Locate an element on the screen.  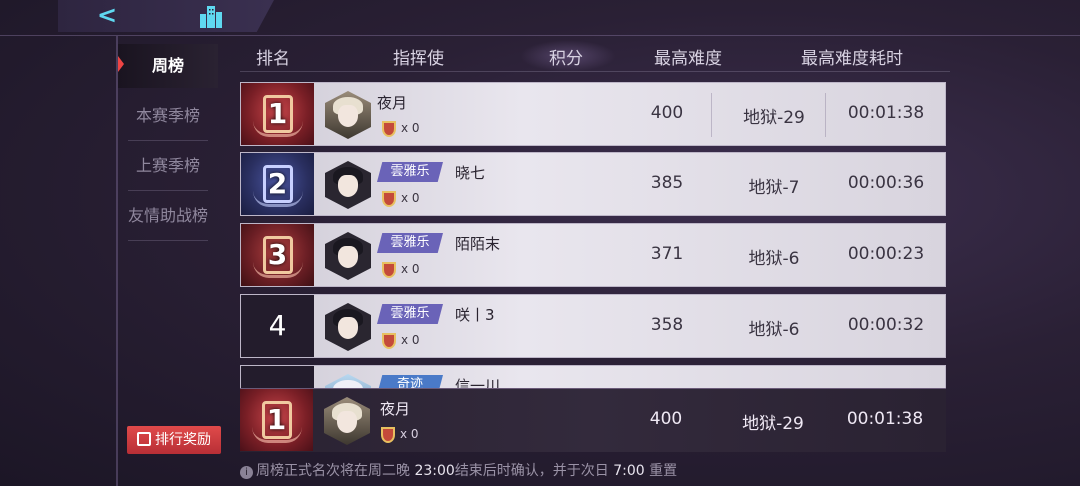
player-name: 信一川 is located at coordinates (478, 383).